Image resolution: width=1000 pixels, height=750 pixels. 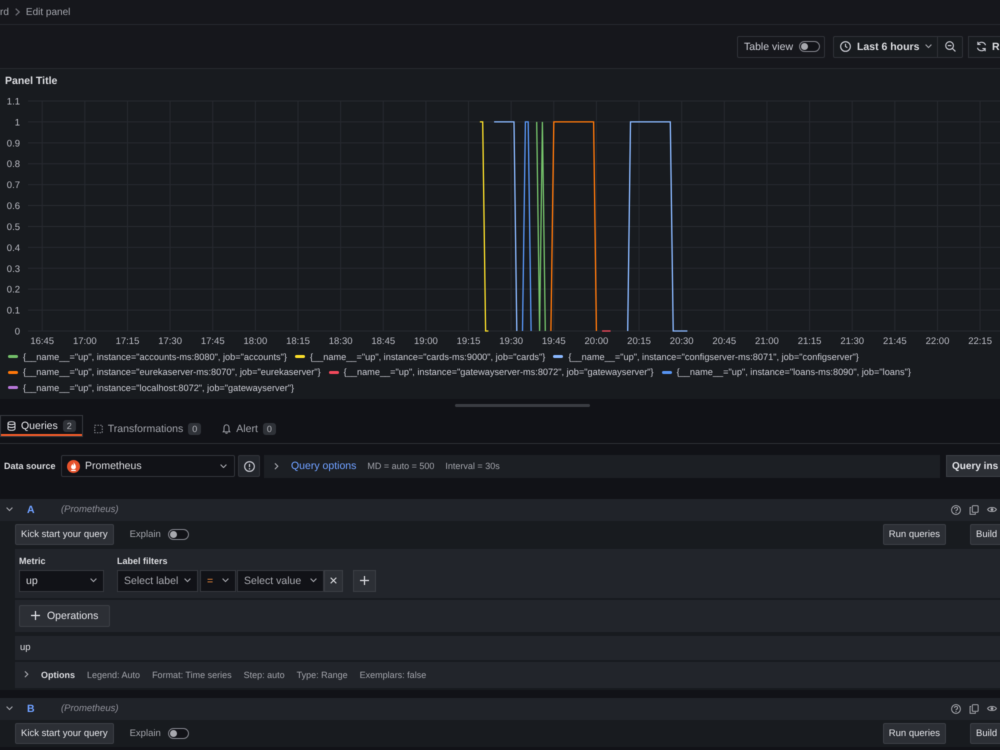 I want to click on operator-select: =, so click(x=218, y=581).